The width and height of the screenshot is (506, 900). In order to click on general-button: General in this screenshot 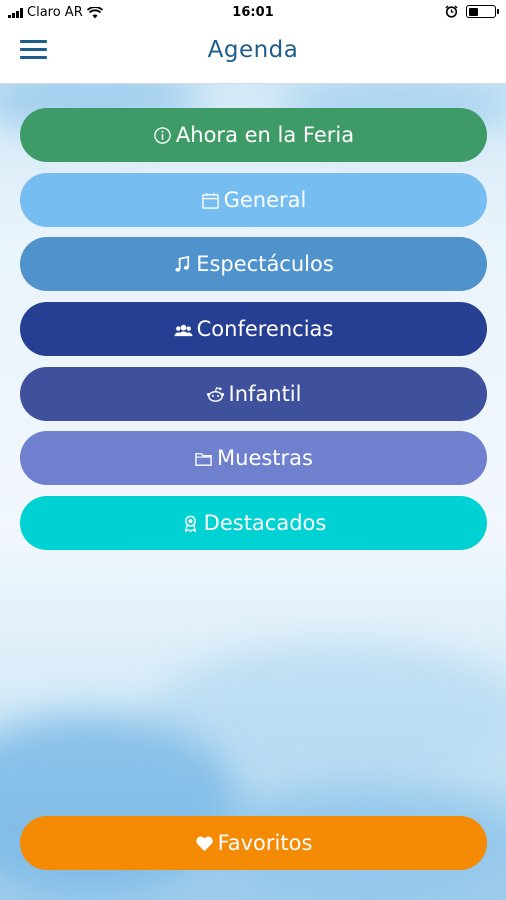, I will do `click(253, 200)`.